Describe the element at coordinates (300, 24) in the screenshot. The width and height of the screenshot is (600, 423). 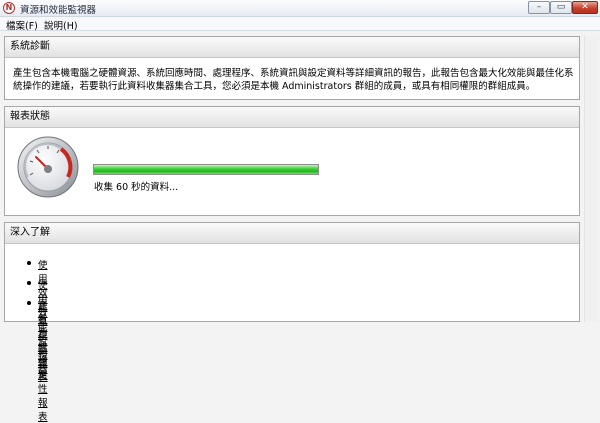
I see `menu-bar: 檔案(F) 說明(H)` at that location.